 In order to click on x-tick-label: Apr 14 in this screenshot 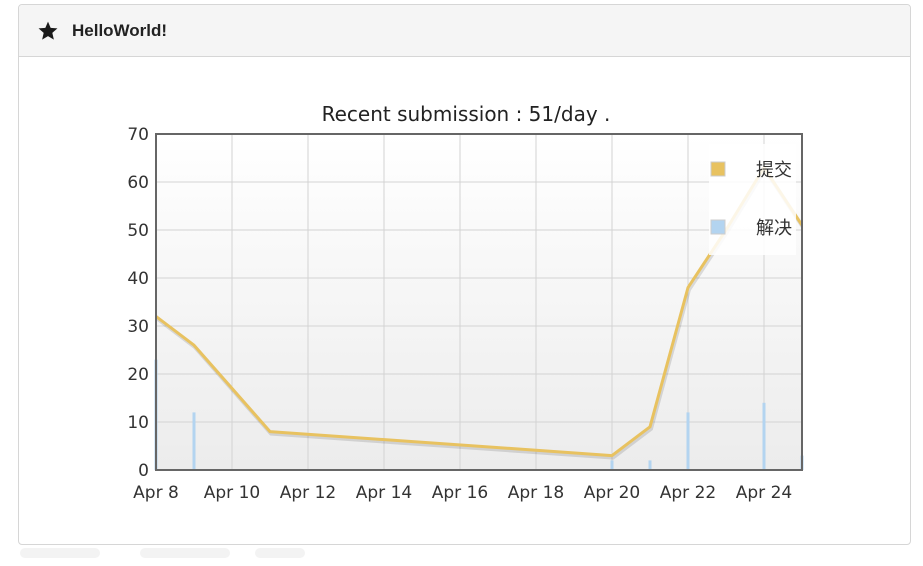, I will do `click(384, 493)`.